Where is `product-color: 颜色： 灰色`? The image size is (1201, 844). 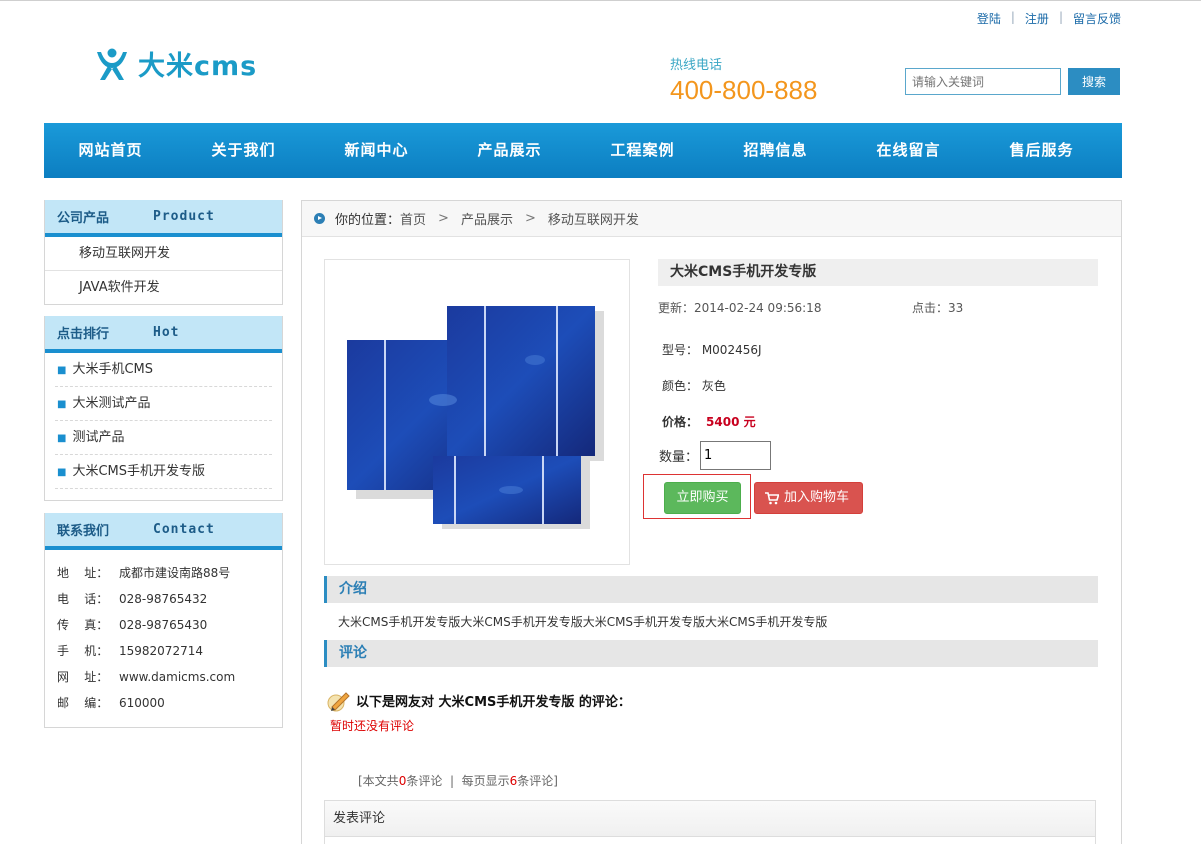
product-color: 颜色： 灰色 is located at coordinates (694, 386).